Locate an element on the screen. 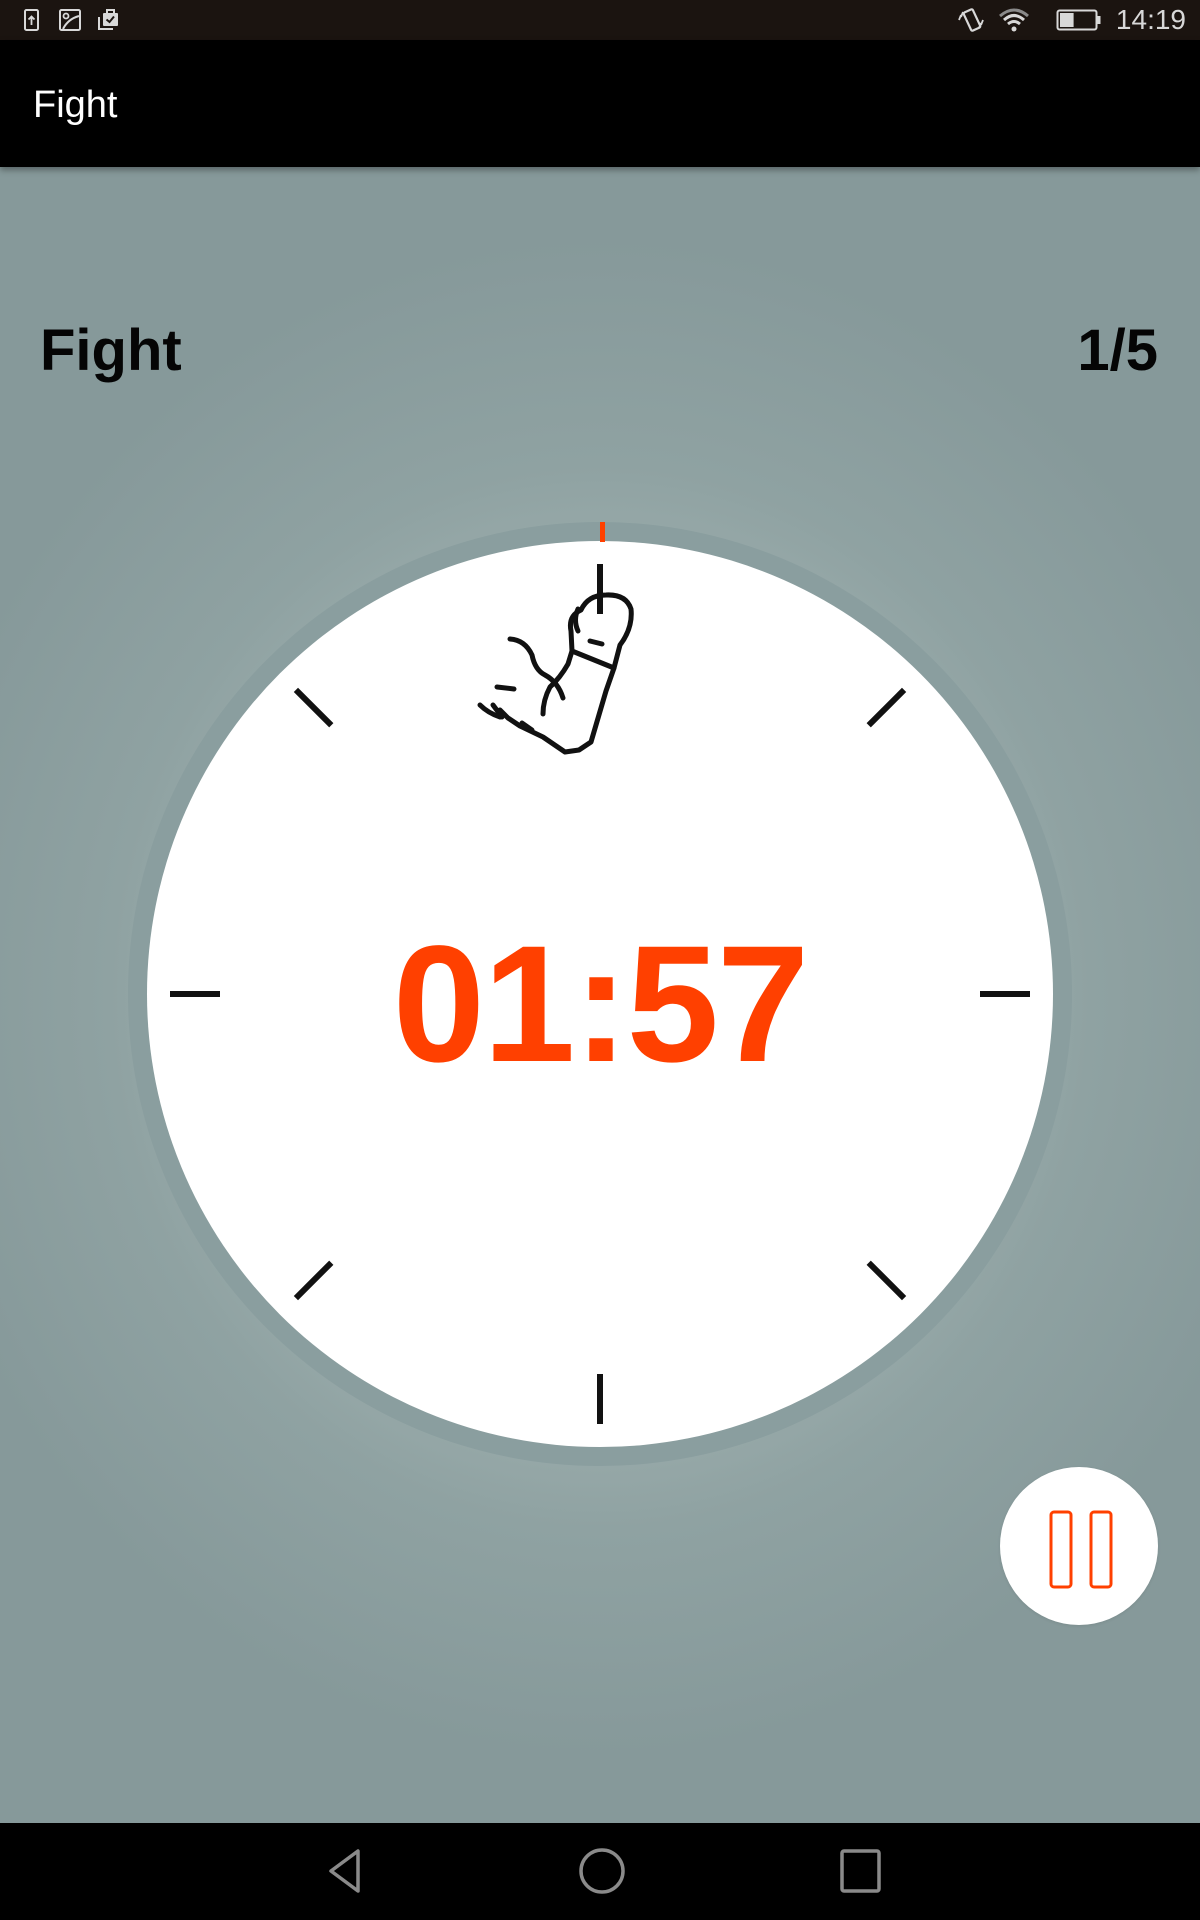  back-button is located at coordinates (345, 1871).